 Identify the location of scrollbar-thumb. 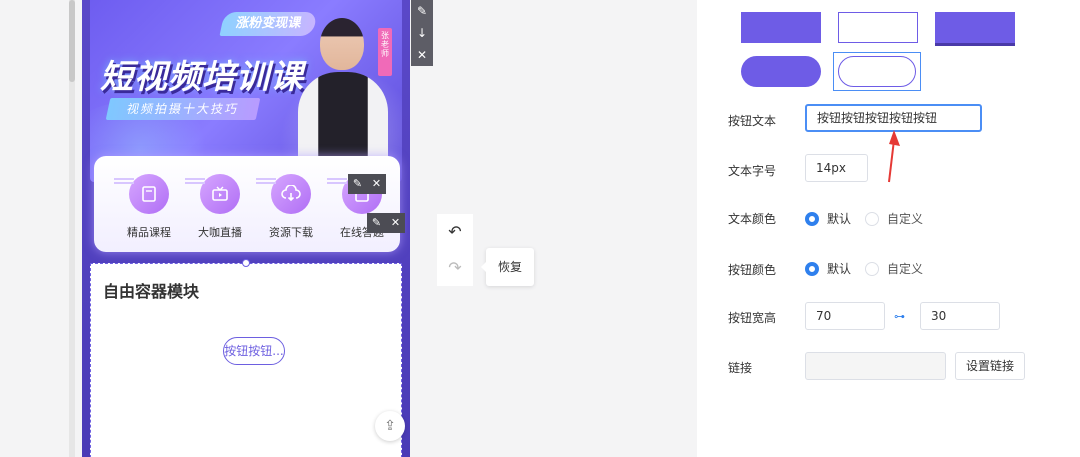
(72, 41).